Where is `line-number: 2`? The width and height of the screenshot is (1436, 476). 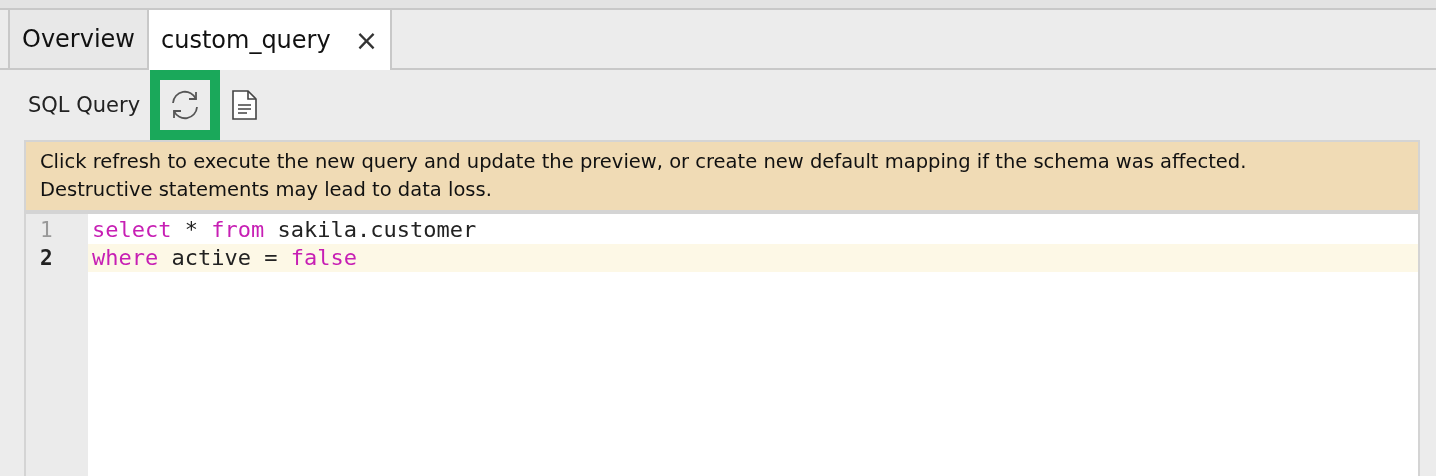 line-number: 2 is located at coordinates (46, 258).